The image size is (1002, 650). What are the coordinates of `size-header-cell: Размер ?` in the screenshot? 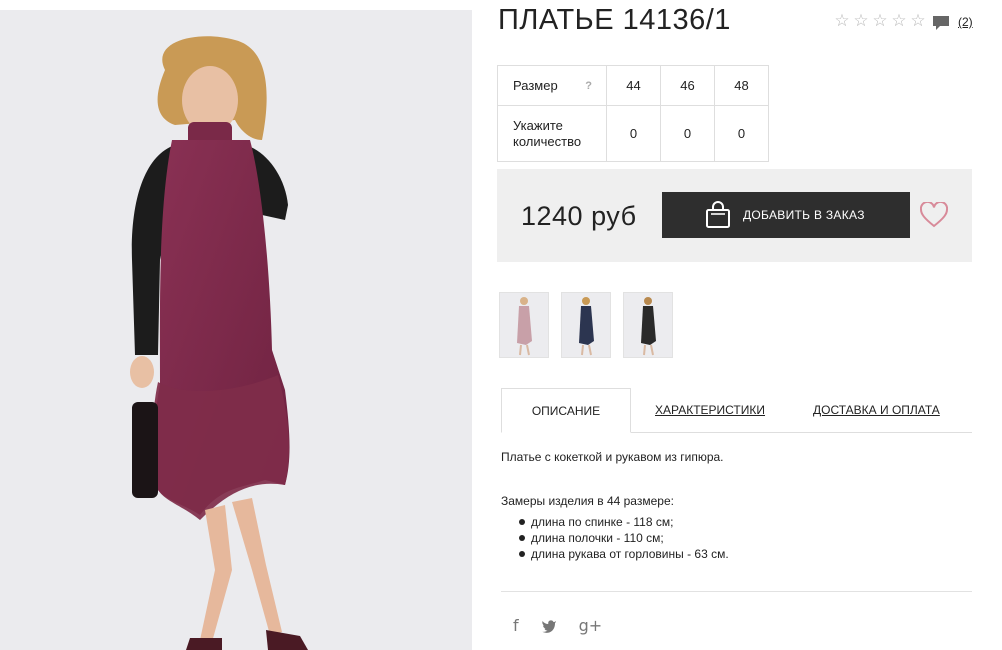 It's located at (552, 85).